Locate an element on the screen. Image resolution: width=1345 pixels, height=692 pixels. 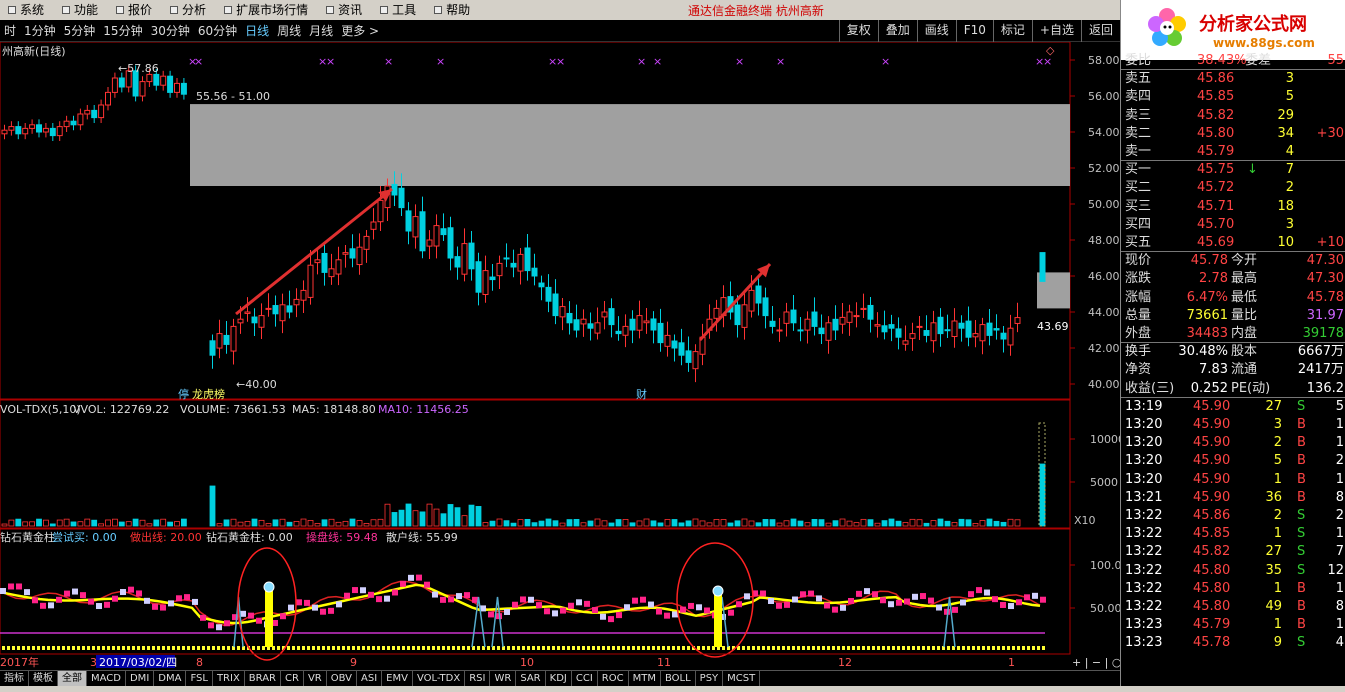
tick-time: 13:22 is located at coordinates (1144, 515).